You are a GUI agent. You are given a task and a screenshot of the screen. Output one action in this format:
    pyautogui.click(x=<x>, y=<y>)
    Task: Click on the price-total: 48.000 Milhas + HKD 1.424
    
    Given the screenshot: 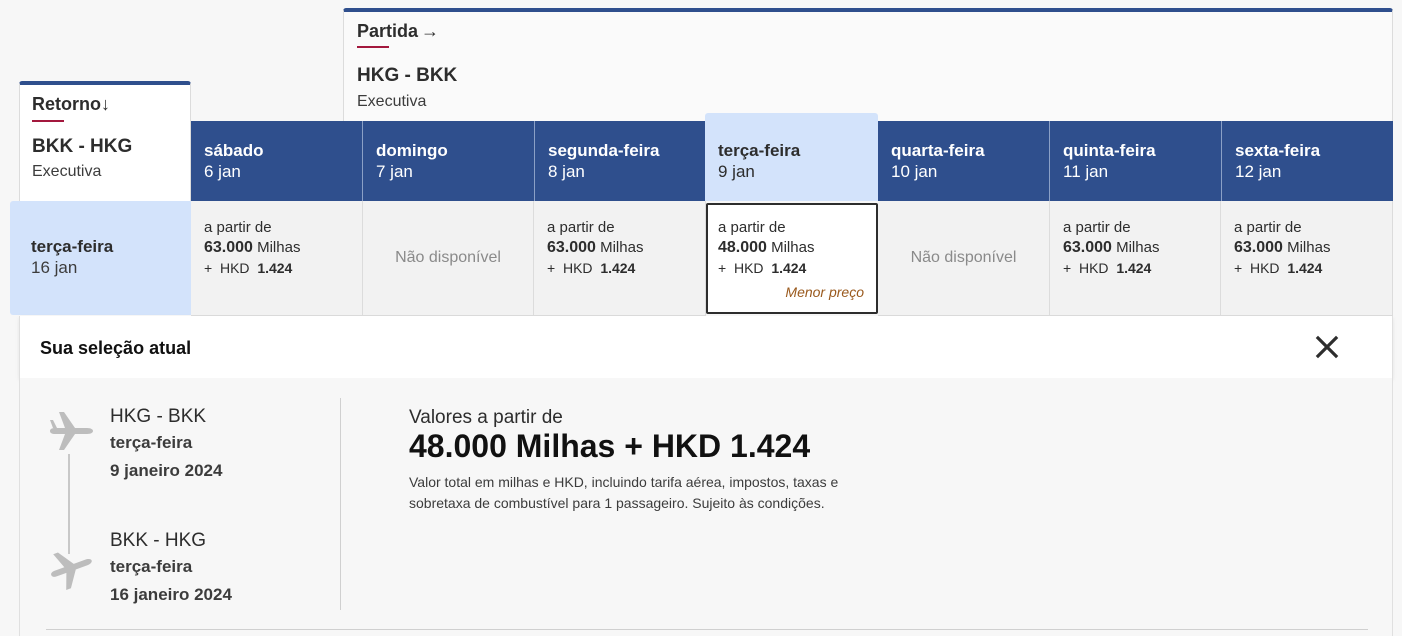 What is the action you would take?
    pyautogui.click(x=610, y=446)
    